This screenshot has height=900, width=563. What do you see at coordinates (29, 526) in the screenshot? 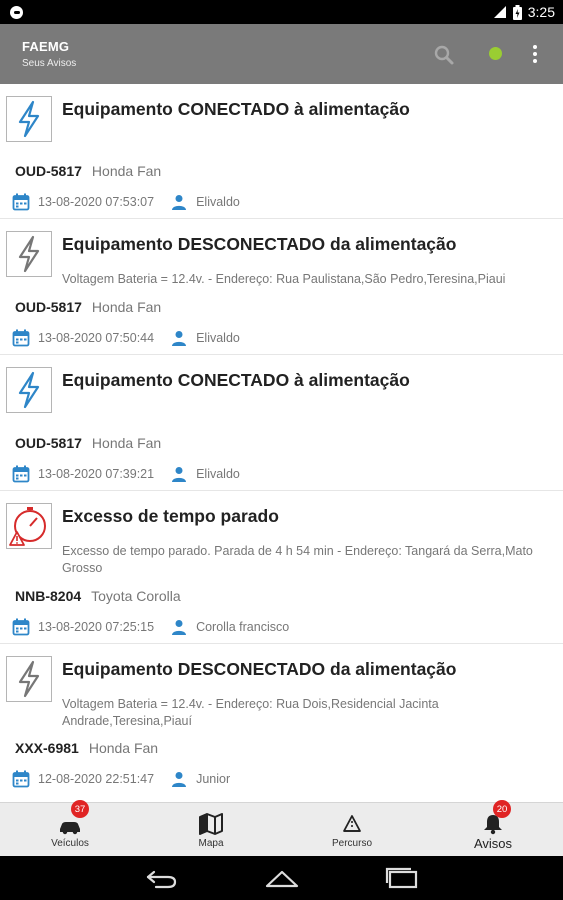
I see `stopwatch-warning-icon` at bounding box center [29, 526].